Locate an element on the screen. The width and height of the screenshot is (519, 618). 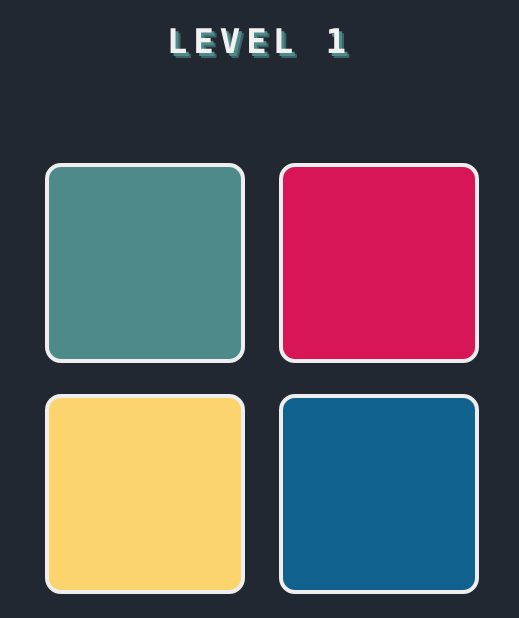
color-tile-teal is located at coordinates (145, 263).